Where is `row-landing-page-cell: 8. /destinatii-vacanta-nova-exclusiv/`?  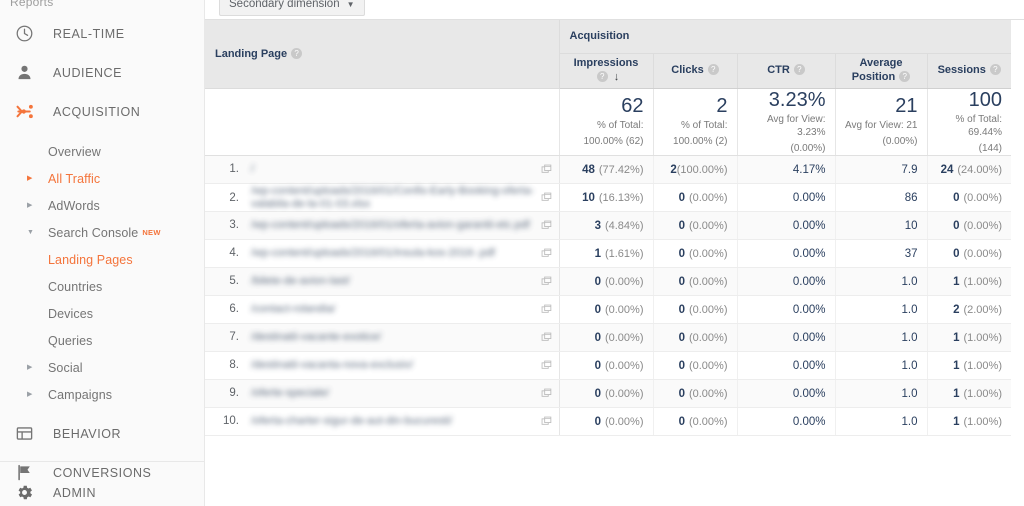 row-landing-page-cell: 8. /destinatii-vacanta-nova-exclusiv/ is located at coordinates (382, 365).